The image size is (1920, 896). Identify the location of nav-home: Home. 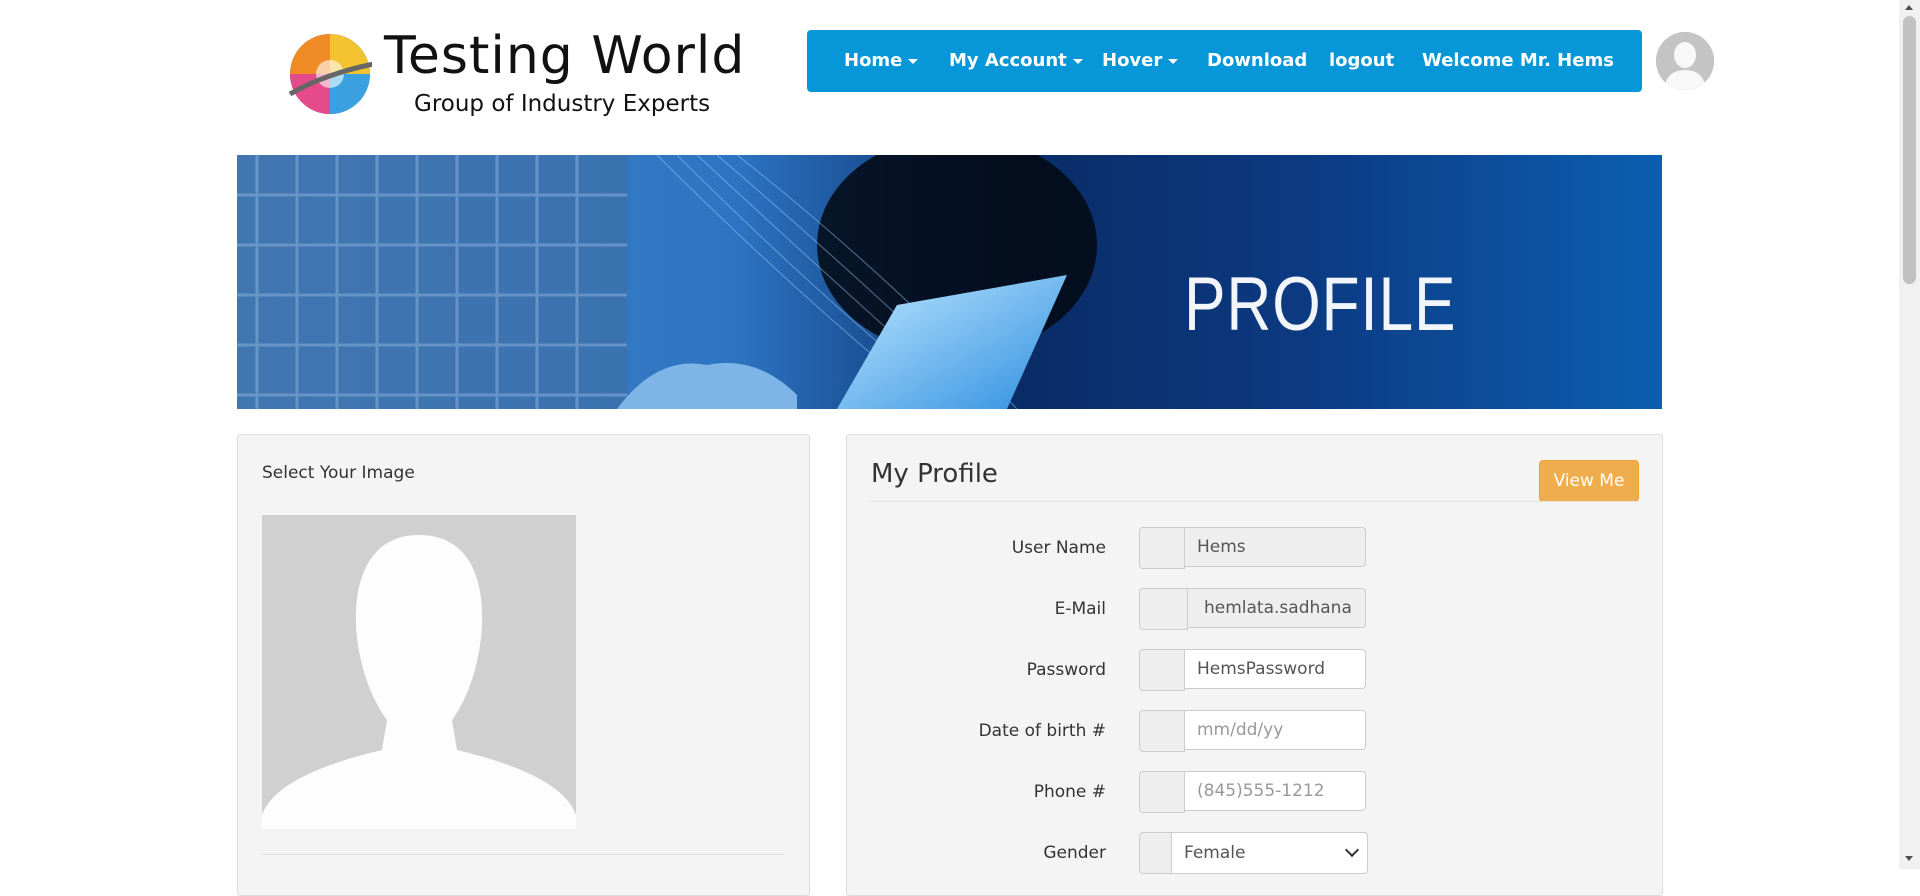
(881, 61).